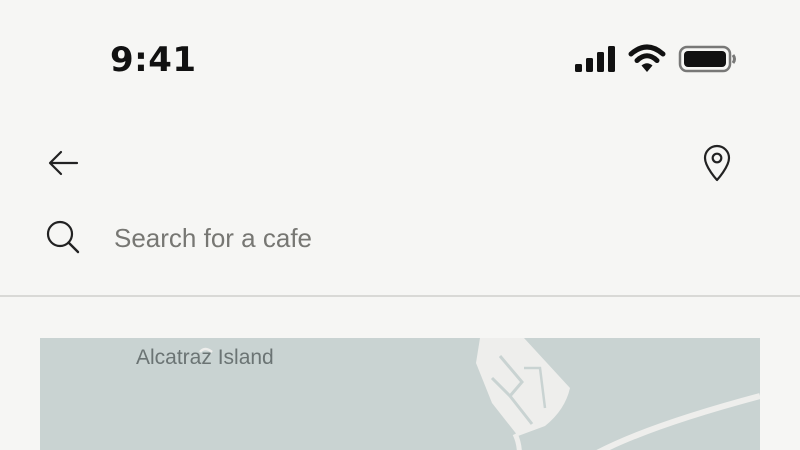 The height and width of the screenshot is (450, 800). I want to click on battery-icon, so click(707, 59).